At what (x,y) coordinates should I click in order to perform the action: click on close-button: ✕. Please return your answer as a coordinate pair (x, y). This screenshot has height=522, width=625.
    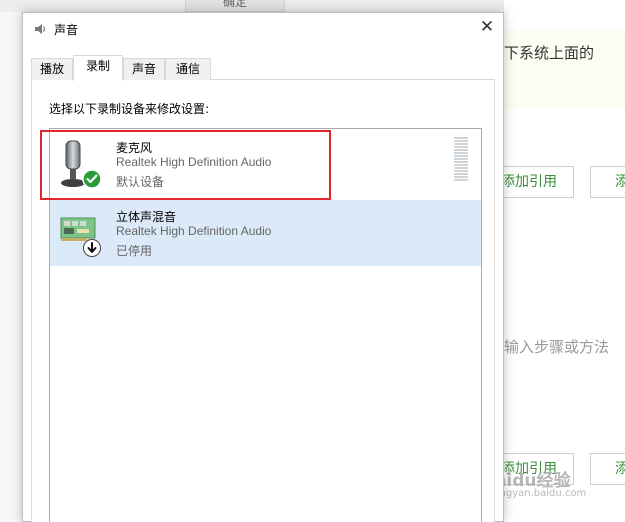
    Looking at the image, I should click on (487, 28).